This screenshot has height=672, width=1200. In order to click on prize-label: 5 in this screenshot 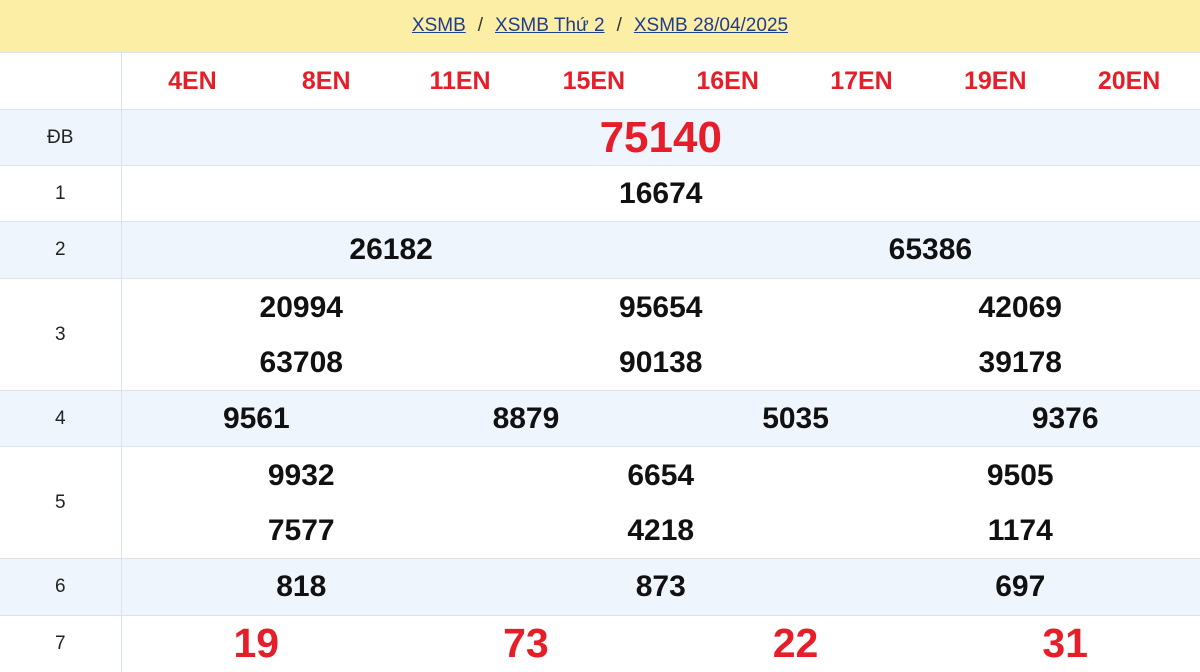, I will do `click(61, 502)`.